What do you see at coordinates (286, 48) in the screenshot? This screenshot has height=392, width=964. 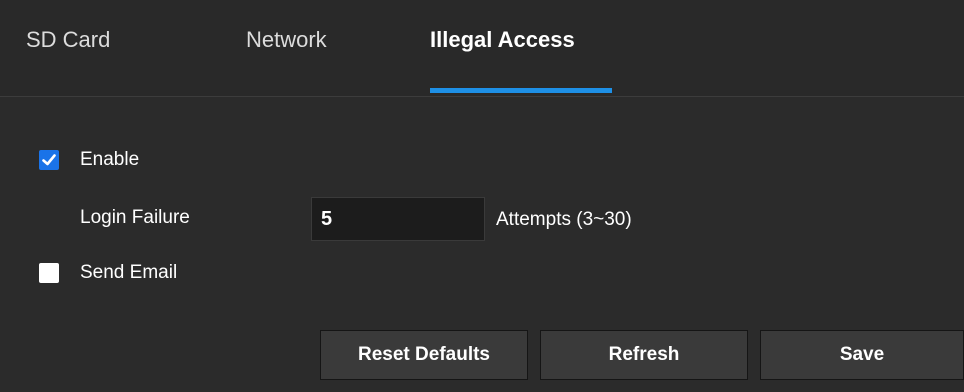 I see `tab-network: Network` at bounding box center [286, 48].